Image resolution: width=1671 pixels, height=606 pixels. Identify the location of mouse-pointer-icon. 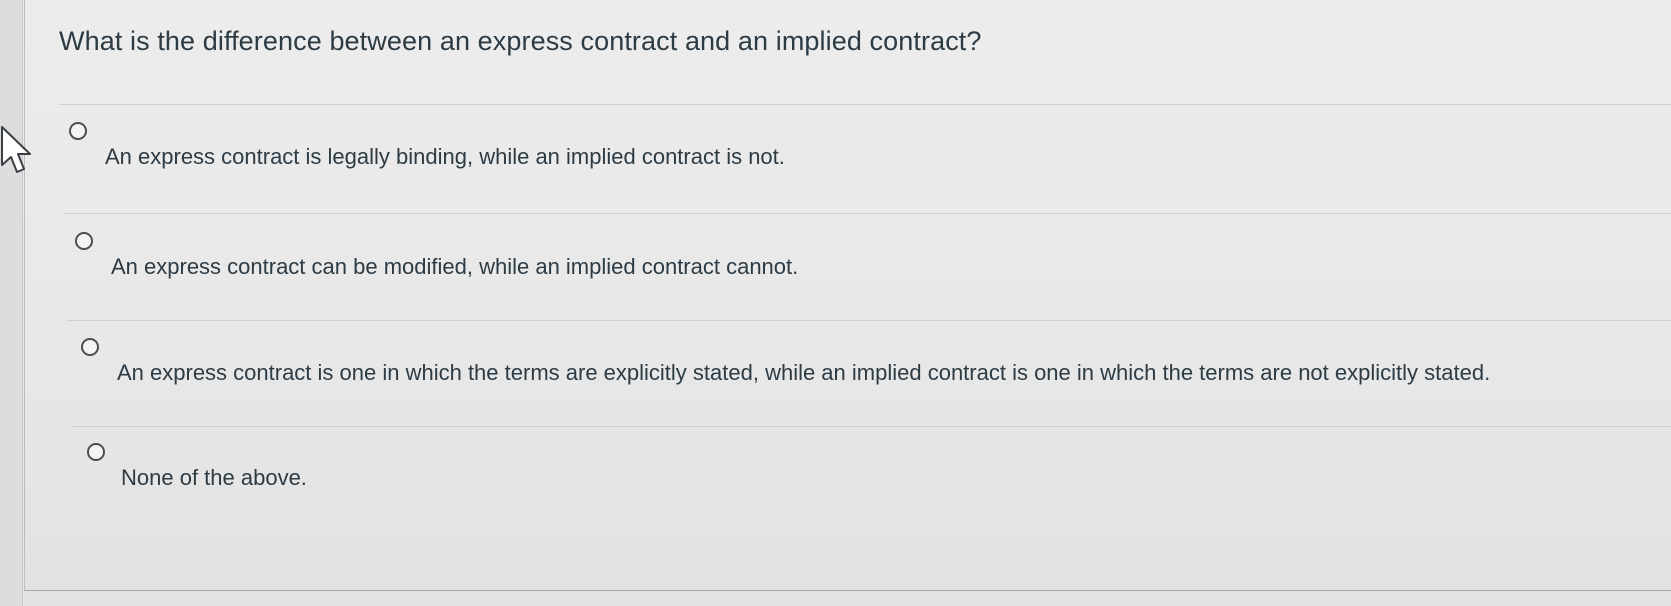
(16, 149).